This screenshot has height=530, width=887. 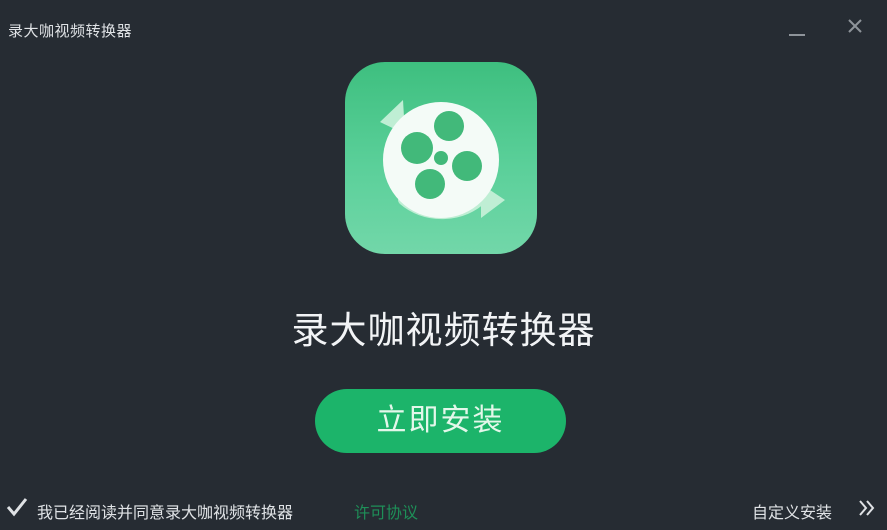 I want to click on app-logo, so click(x=441, y=158).